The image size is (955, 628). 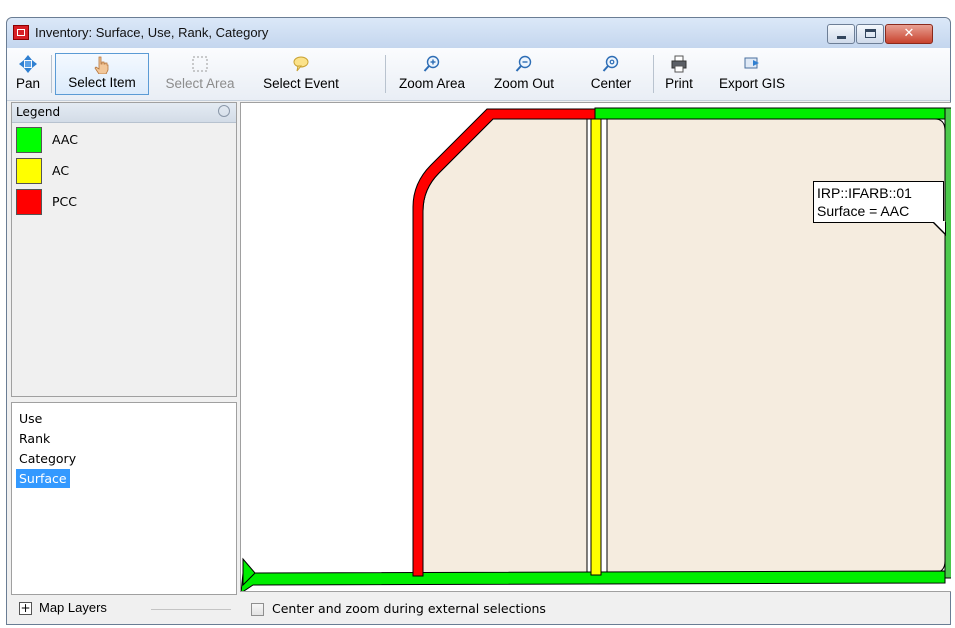 I want to click on select-event-button: Select Event, so click(x=301, y=74).